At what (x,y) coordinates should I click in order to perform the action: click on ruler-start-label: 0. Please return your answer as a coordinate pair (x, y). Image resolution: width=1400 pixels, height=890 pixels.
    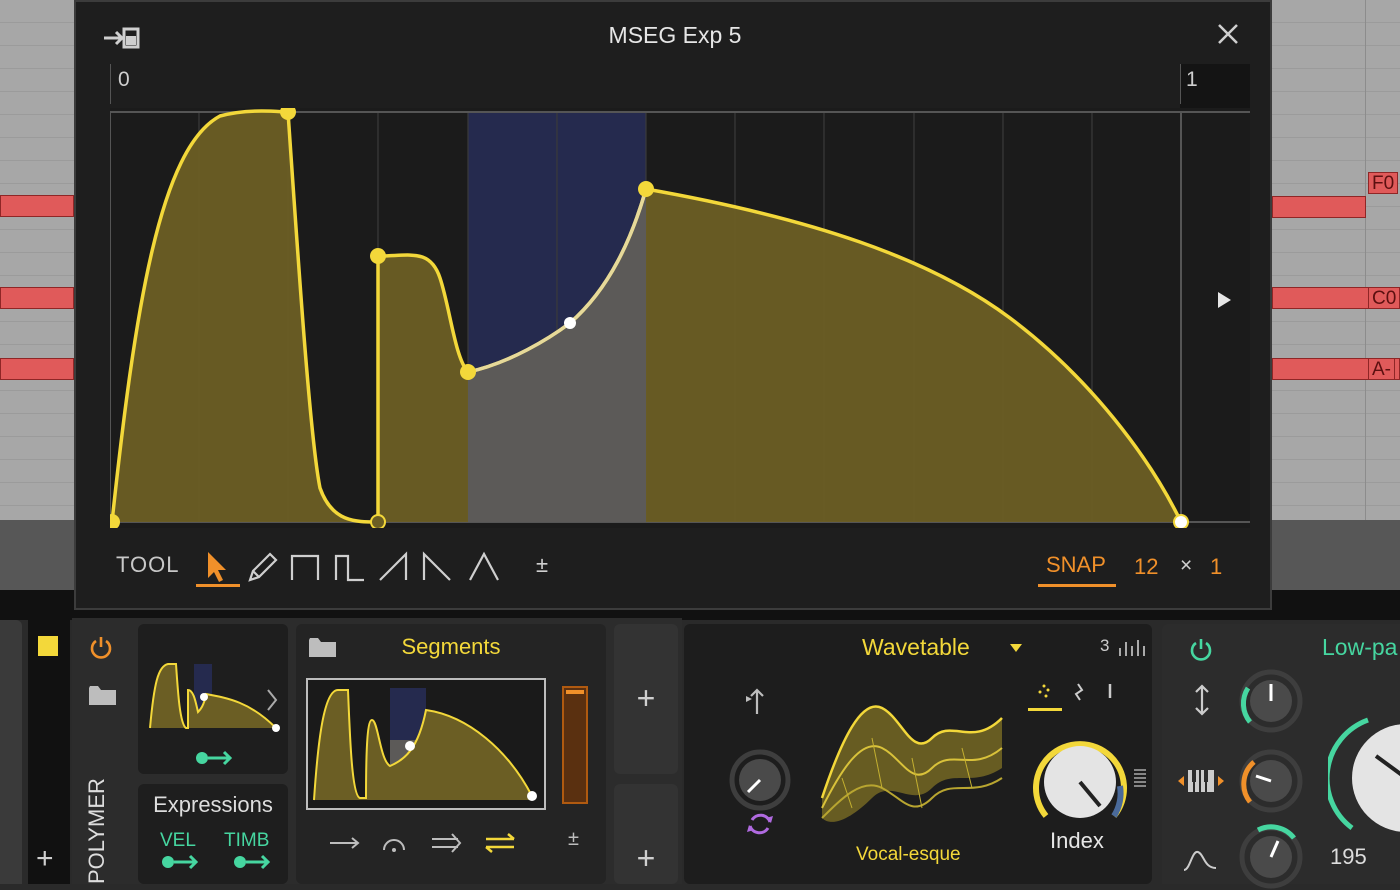
    Looking at the image, I should click on (124, 79).